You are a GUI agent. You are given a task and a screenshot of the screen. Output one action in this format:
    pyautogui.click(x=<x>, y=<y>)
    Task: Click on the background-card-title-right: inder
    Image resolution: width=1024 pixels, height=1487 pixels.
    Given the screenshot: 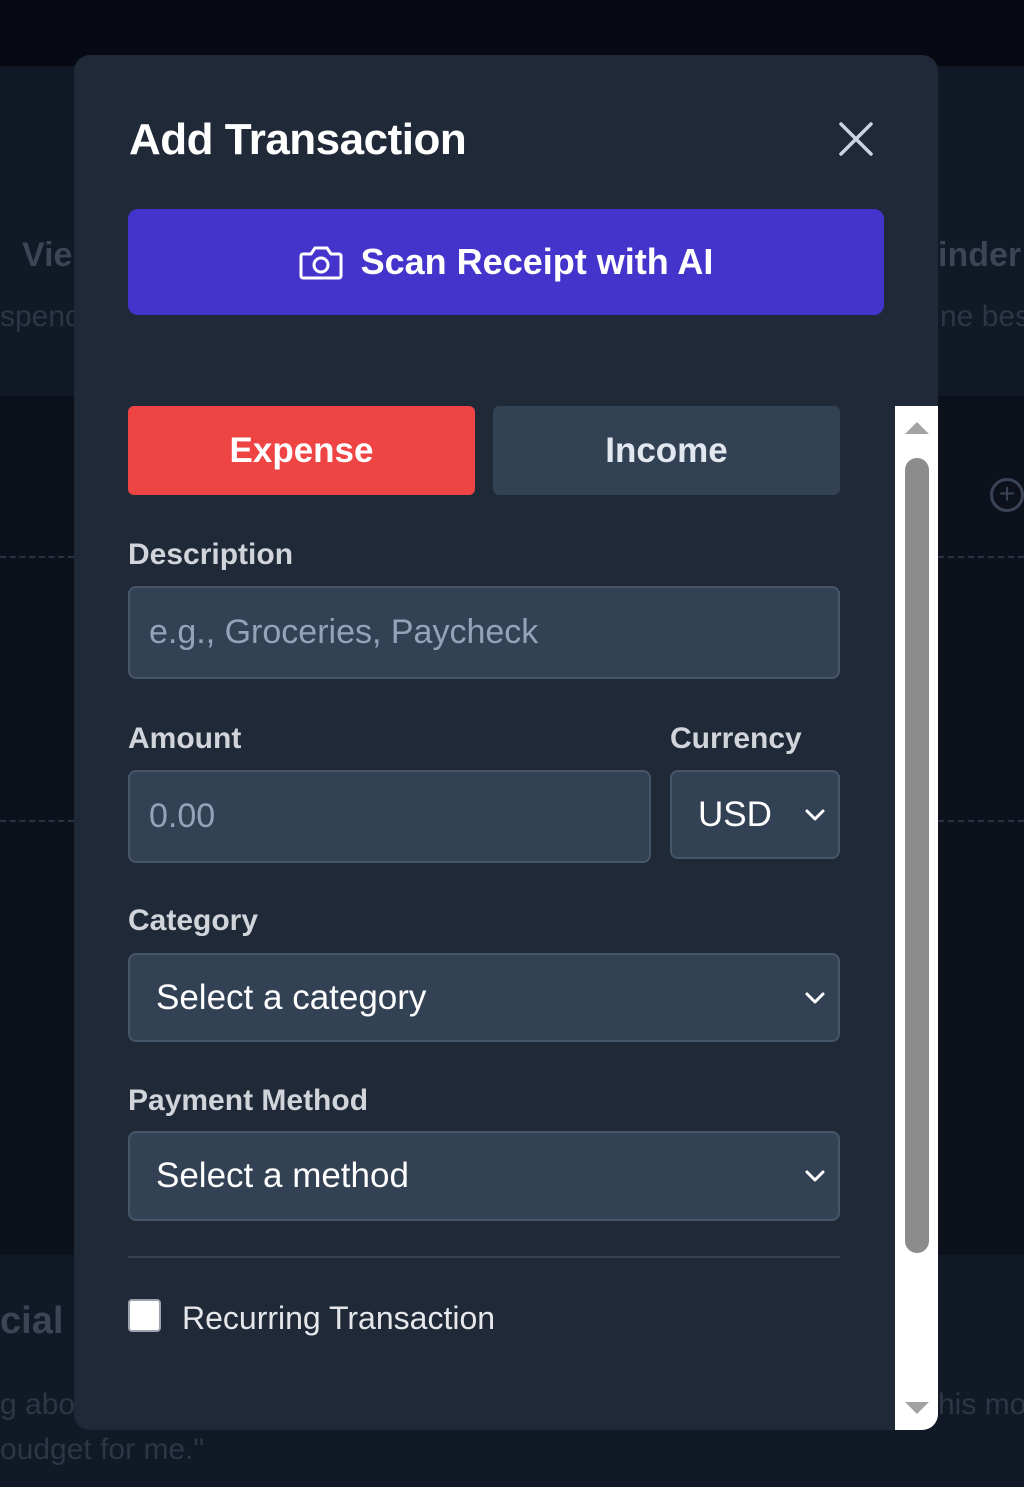 What is the action you would take?
    pyautogui.click(x=980, y=255)
    